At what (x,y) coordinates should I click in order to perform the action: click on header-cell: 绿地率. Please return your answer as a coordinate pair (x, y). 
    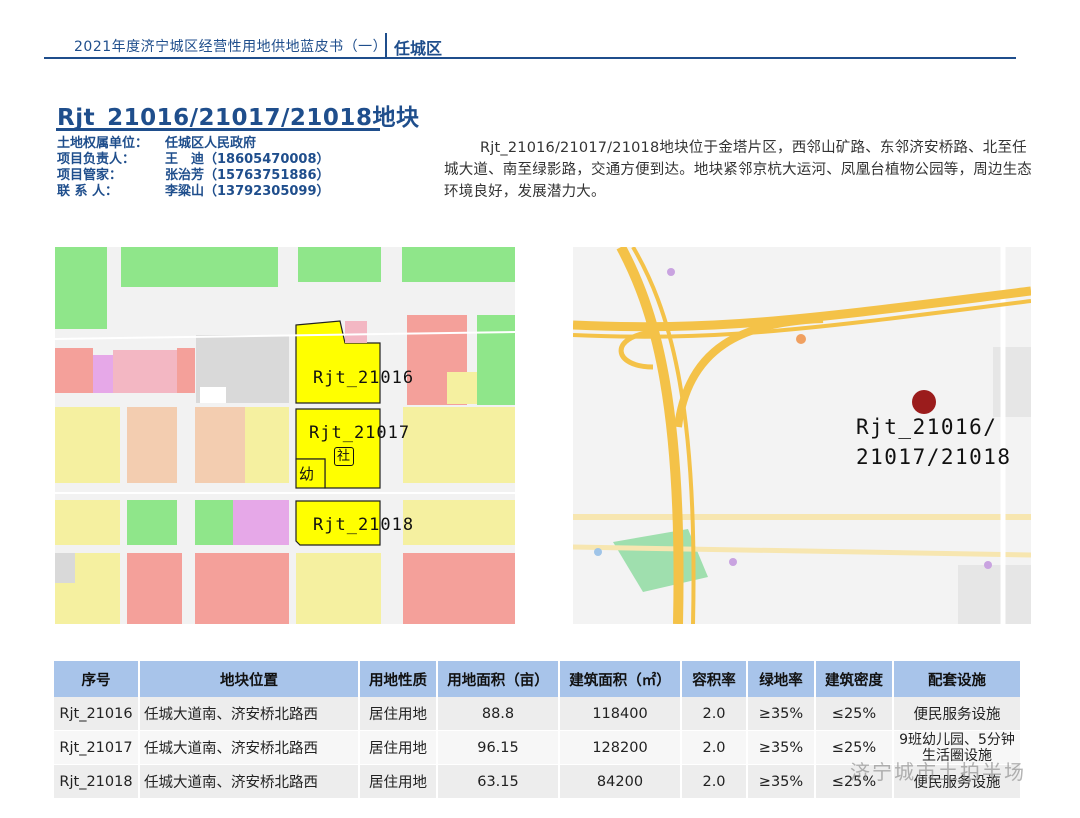
    Looking at the image, I should click on (781, 679).